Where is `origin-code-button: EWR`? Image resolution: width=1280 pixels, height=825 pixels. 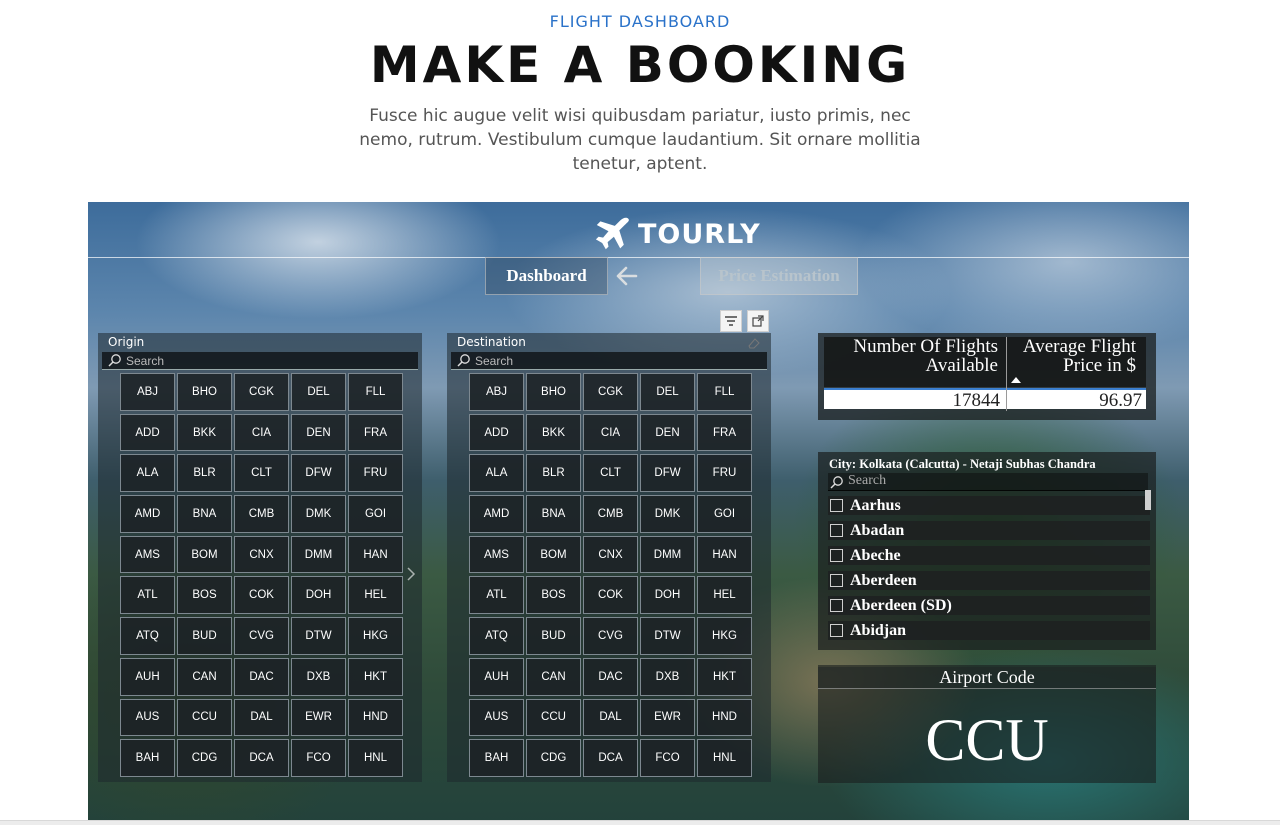
origin-code-button: EWR is located at coordinates (318, 717).